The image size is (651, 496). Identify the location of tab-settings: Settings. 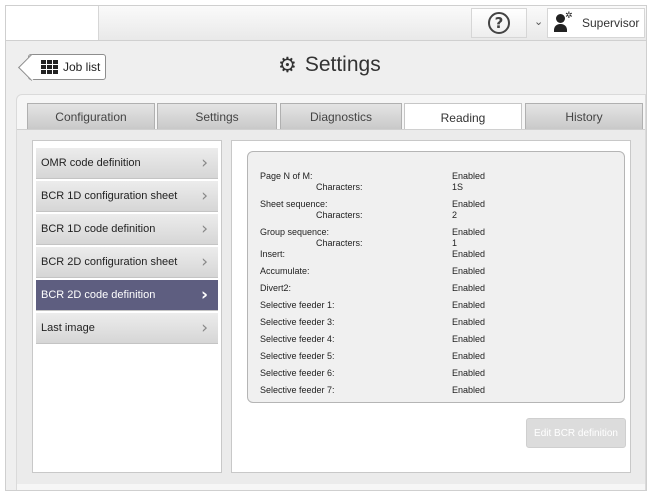
(217, 116).